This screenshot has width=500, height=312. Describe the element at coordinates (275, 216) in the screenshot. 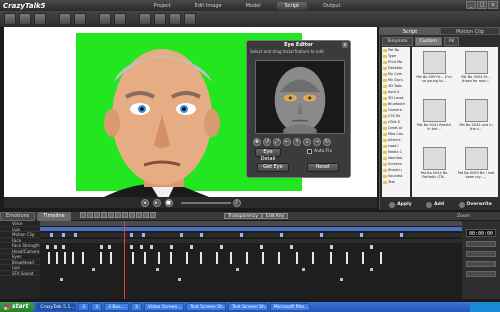

I see `edit-key-button: Edit Key` at that location.